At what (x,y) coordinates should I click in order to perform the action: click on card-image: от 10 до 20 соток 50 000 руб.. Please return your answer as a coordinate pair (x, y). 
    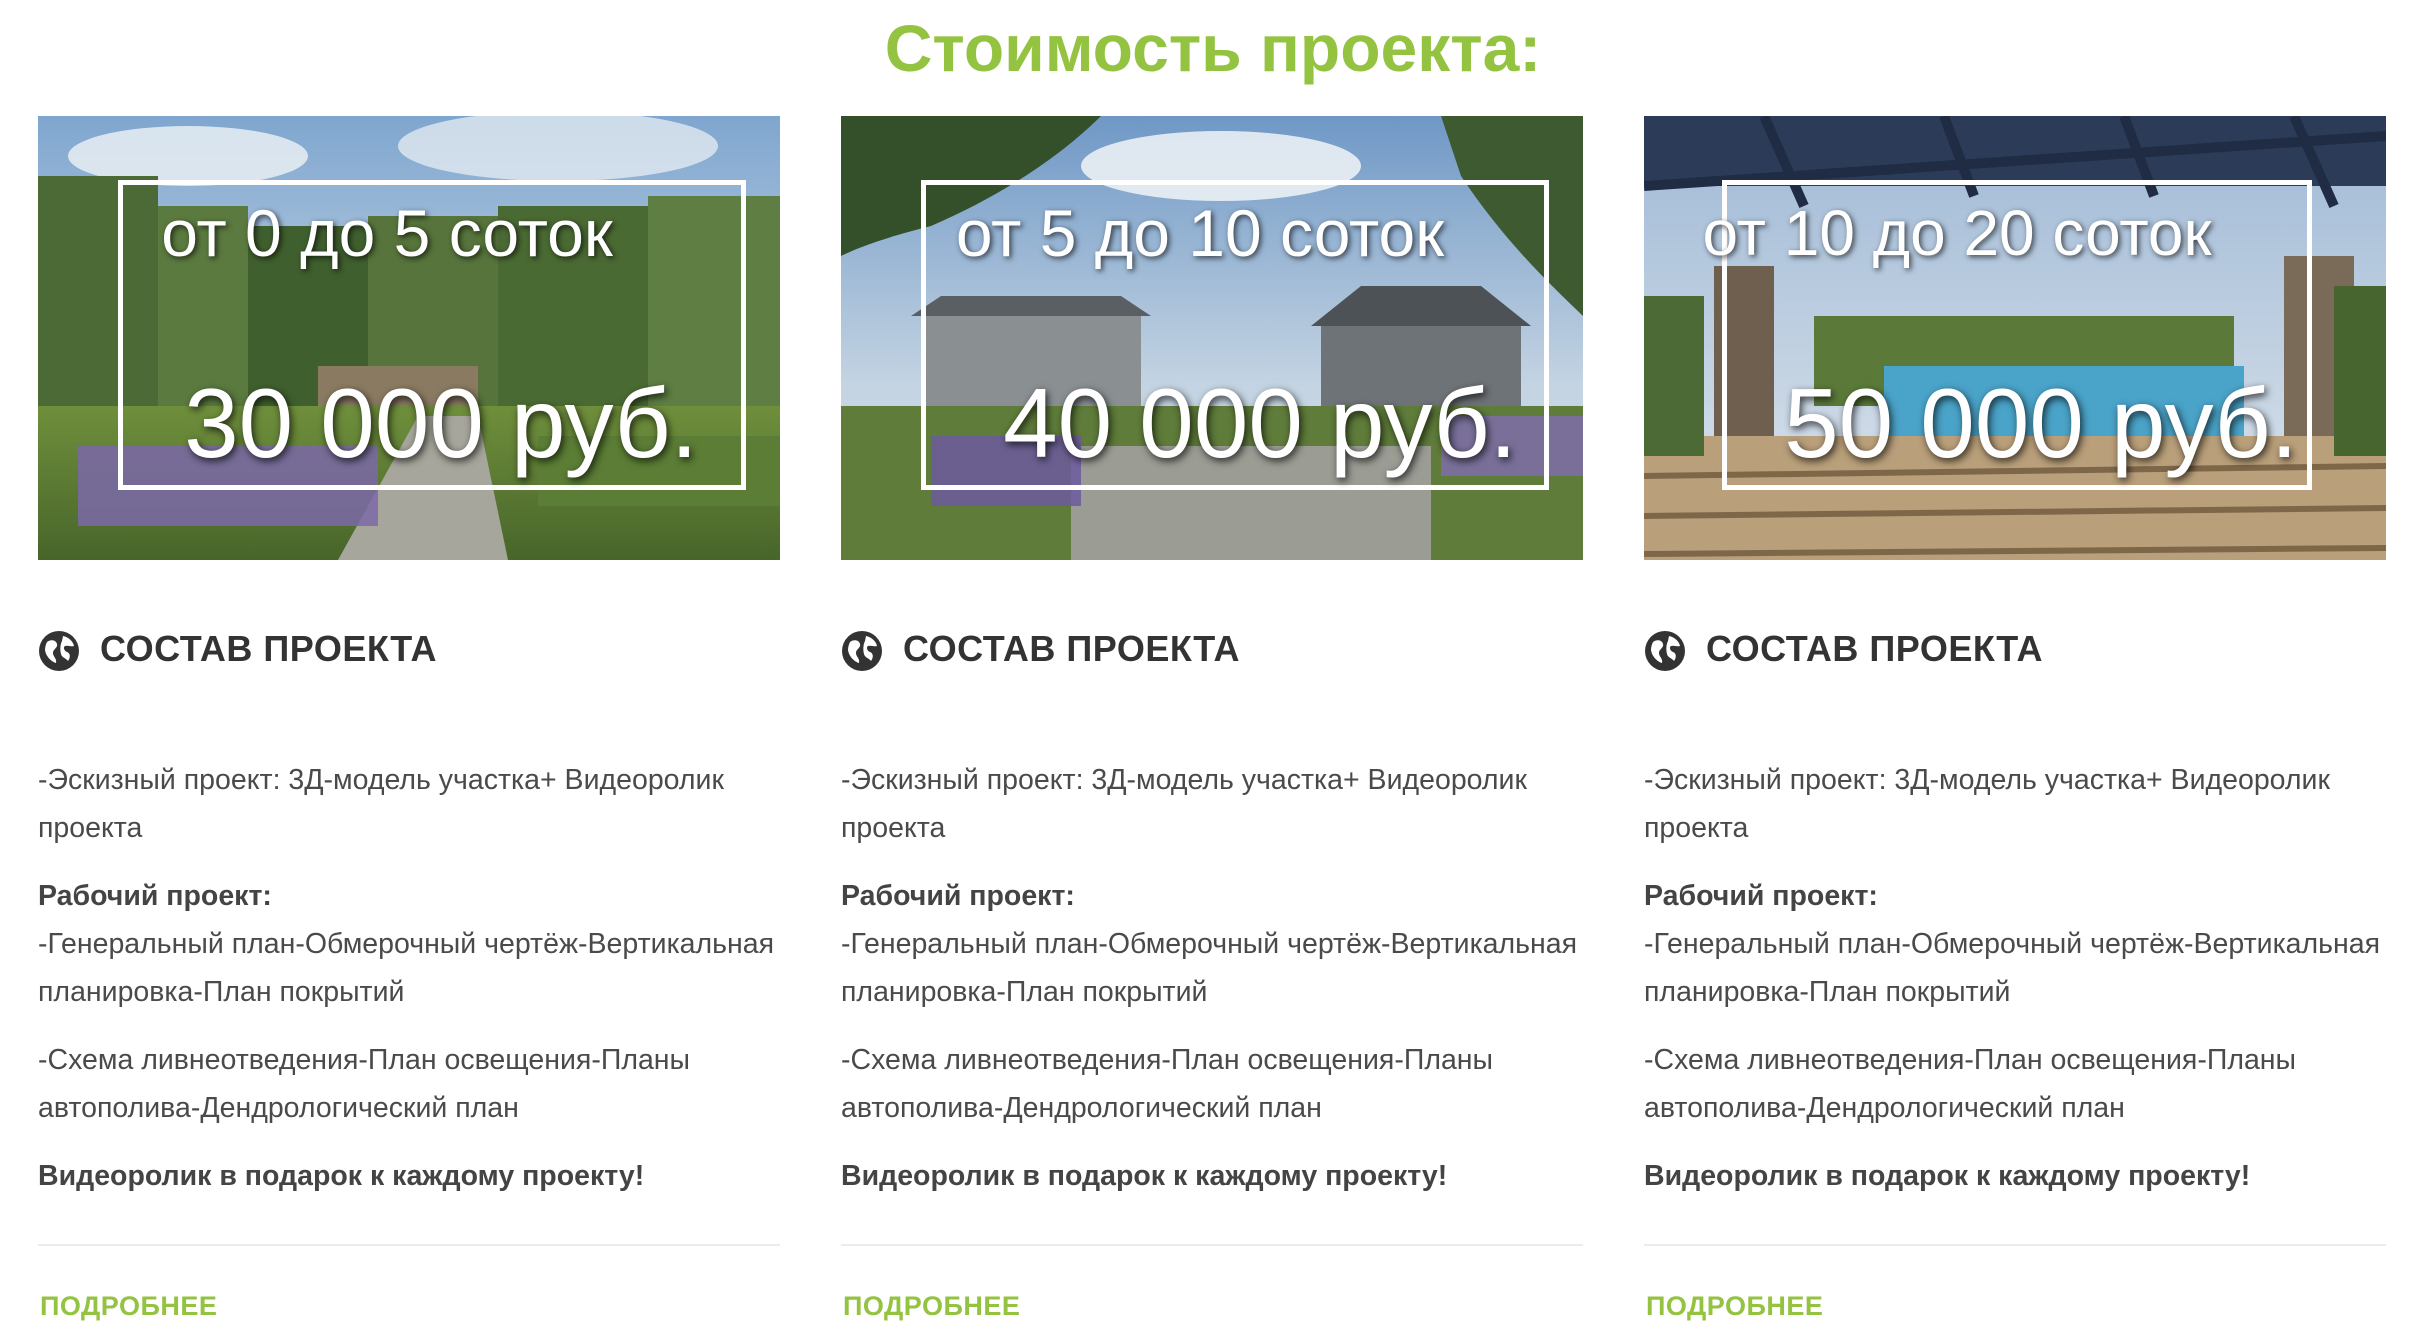
    Looking at the image, I should click on (2015, 338).